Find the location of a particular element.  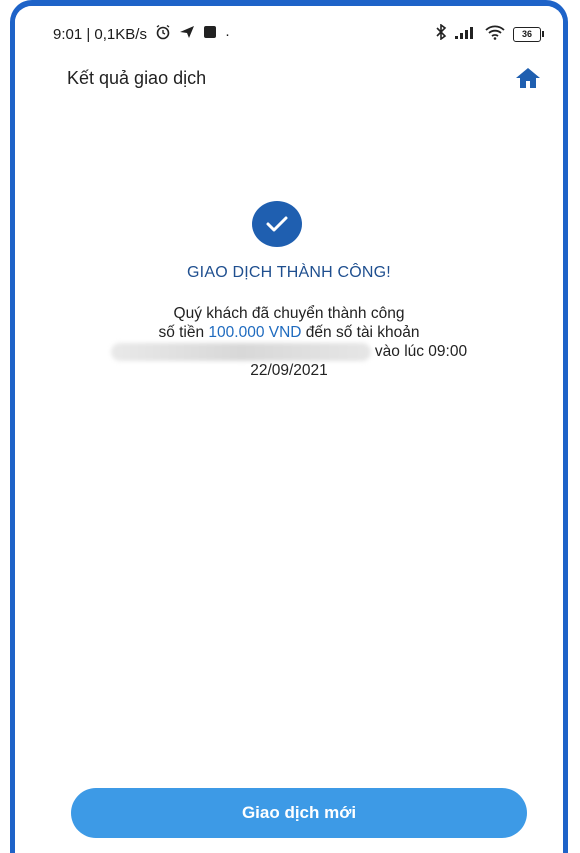

status-time-speed: 9:01 | 0,1KB/s is located at coordinates (100, 34).